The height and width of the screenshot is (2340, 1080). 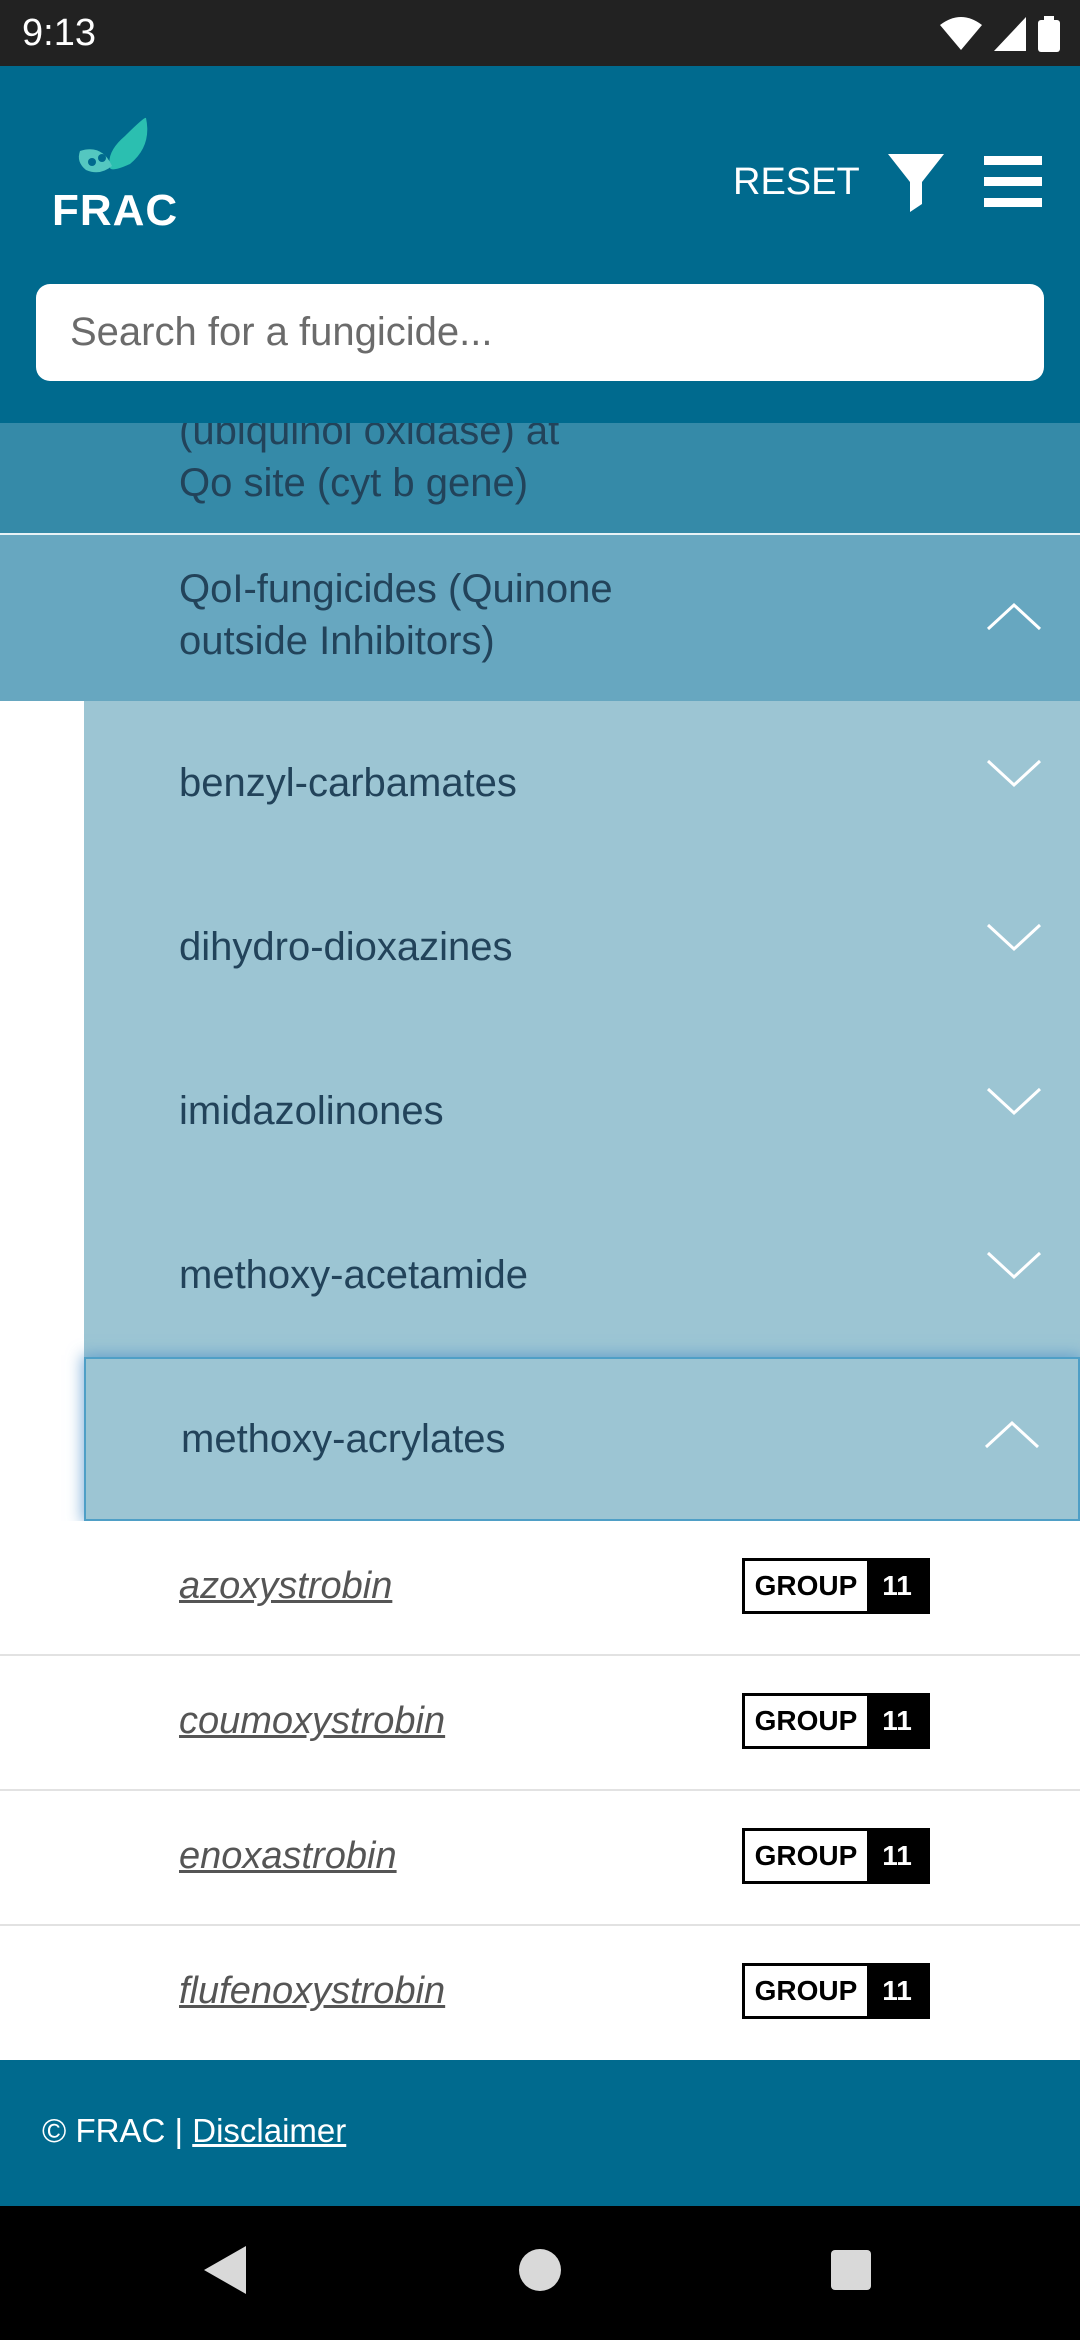 What do you see at coordinates (961, 33) in the screenshot?
I see `wifi-icon` at bounding box center [961, 33].